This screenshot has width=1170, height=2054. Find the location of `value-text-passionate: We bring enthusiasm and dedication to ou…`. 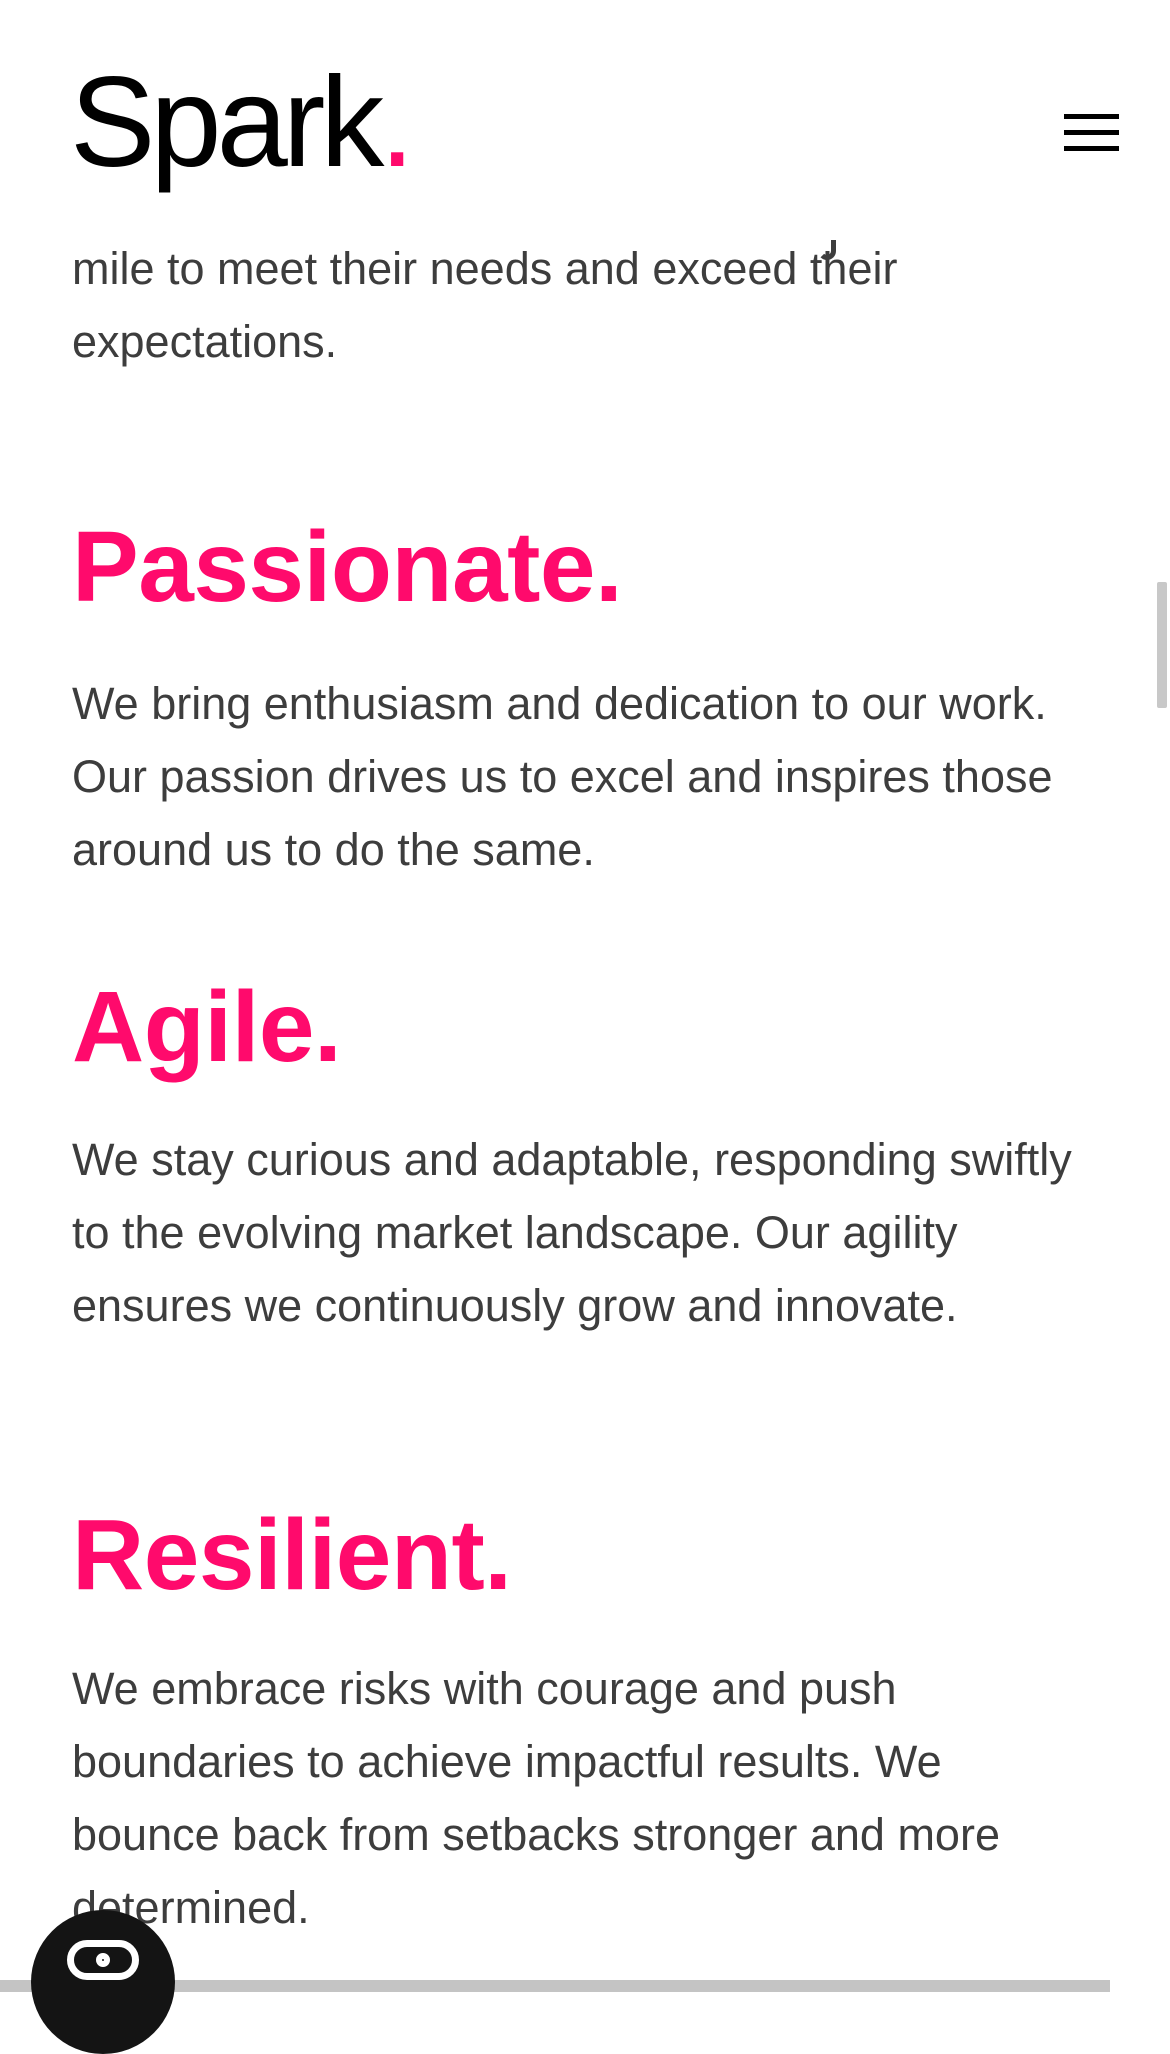

value-text-passionate: We bring enthusiasm and dedication to ou… is located at coordinates (562, 776).